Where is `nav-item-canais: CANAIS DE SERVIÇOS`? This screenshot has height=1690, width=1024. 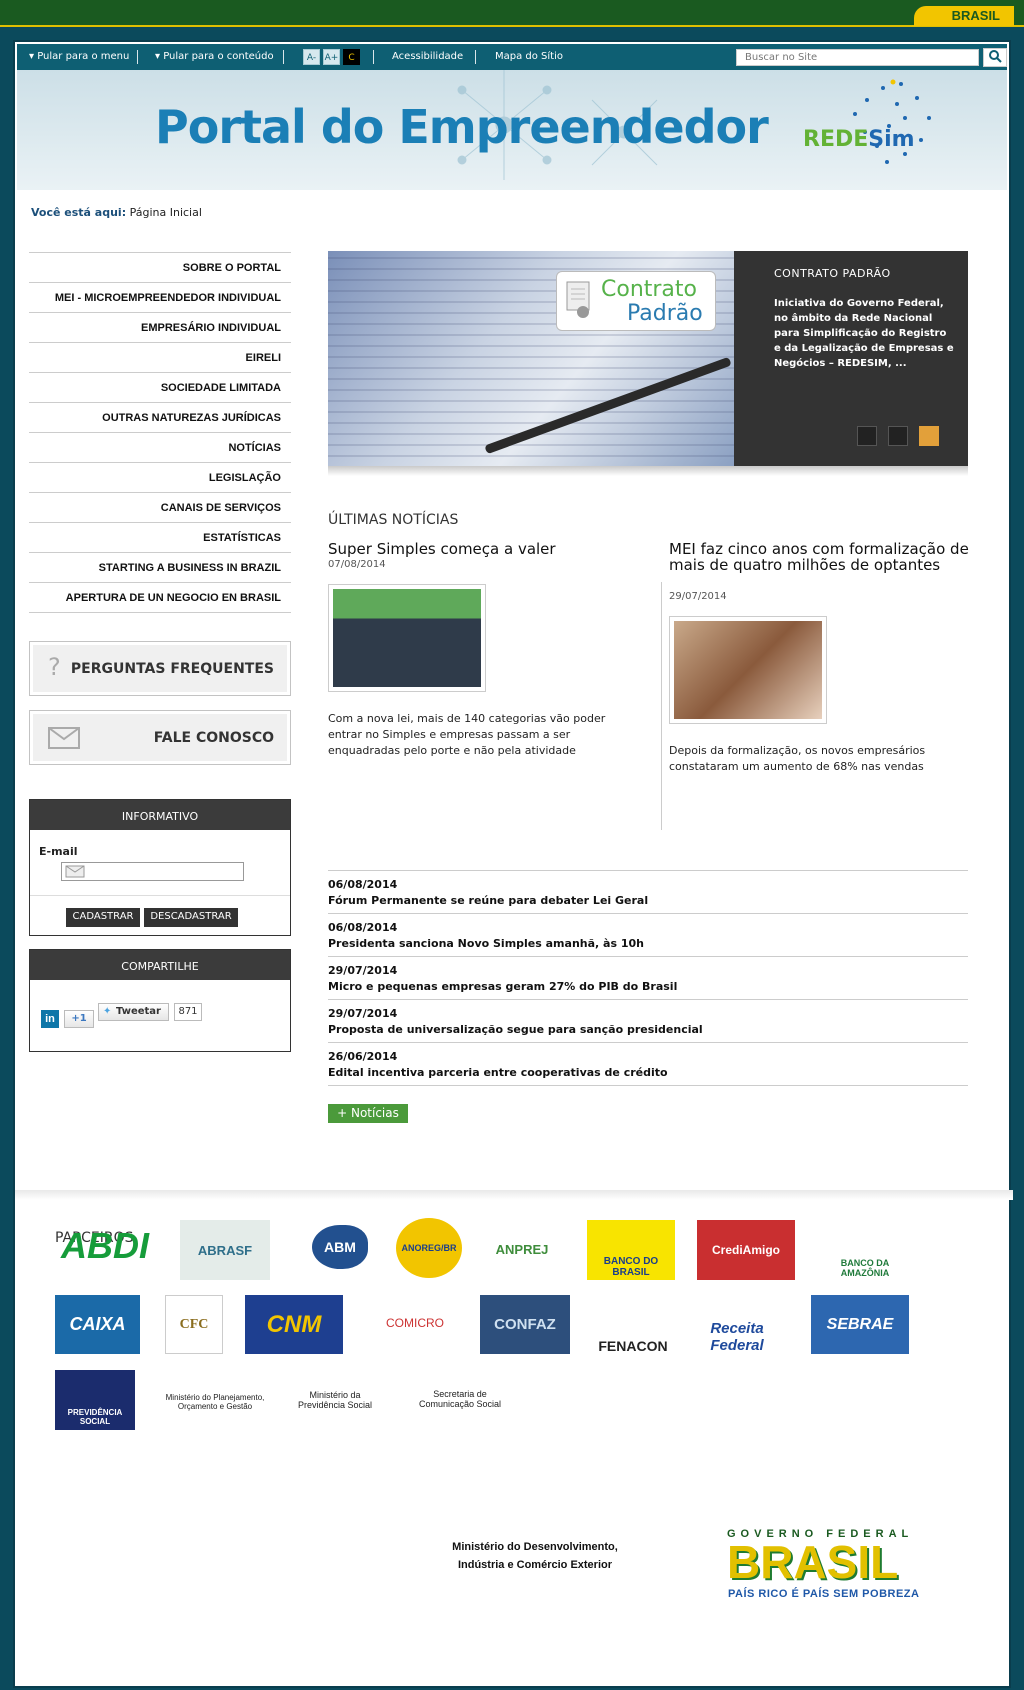 nav-item-canais: CANAIS DE SERVIÇOS is located at coordinates (160, 508).